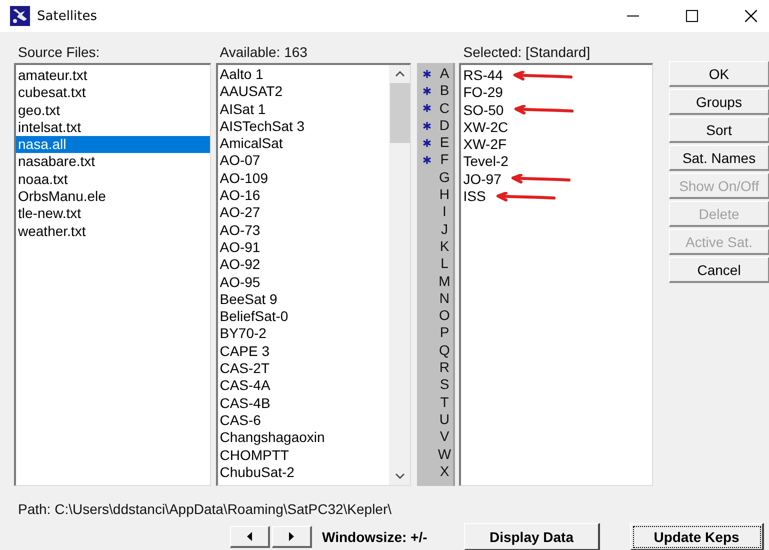 The width and height of the screenshot is (769, 550). I want to click on satellite-item: CAPE 3, so click(304, 351).